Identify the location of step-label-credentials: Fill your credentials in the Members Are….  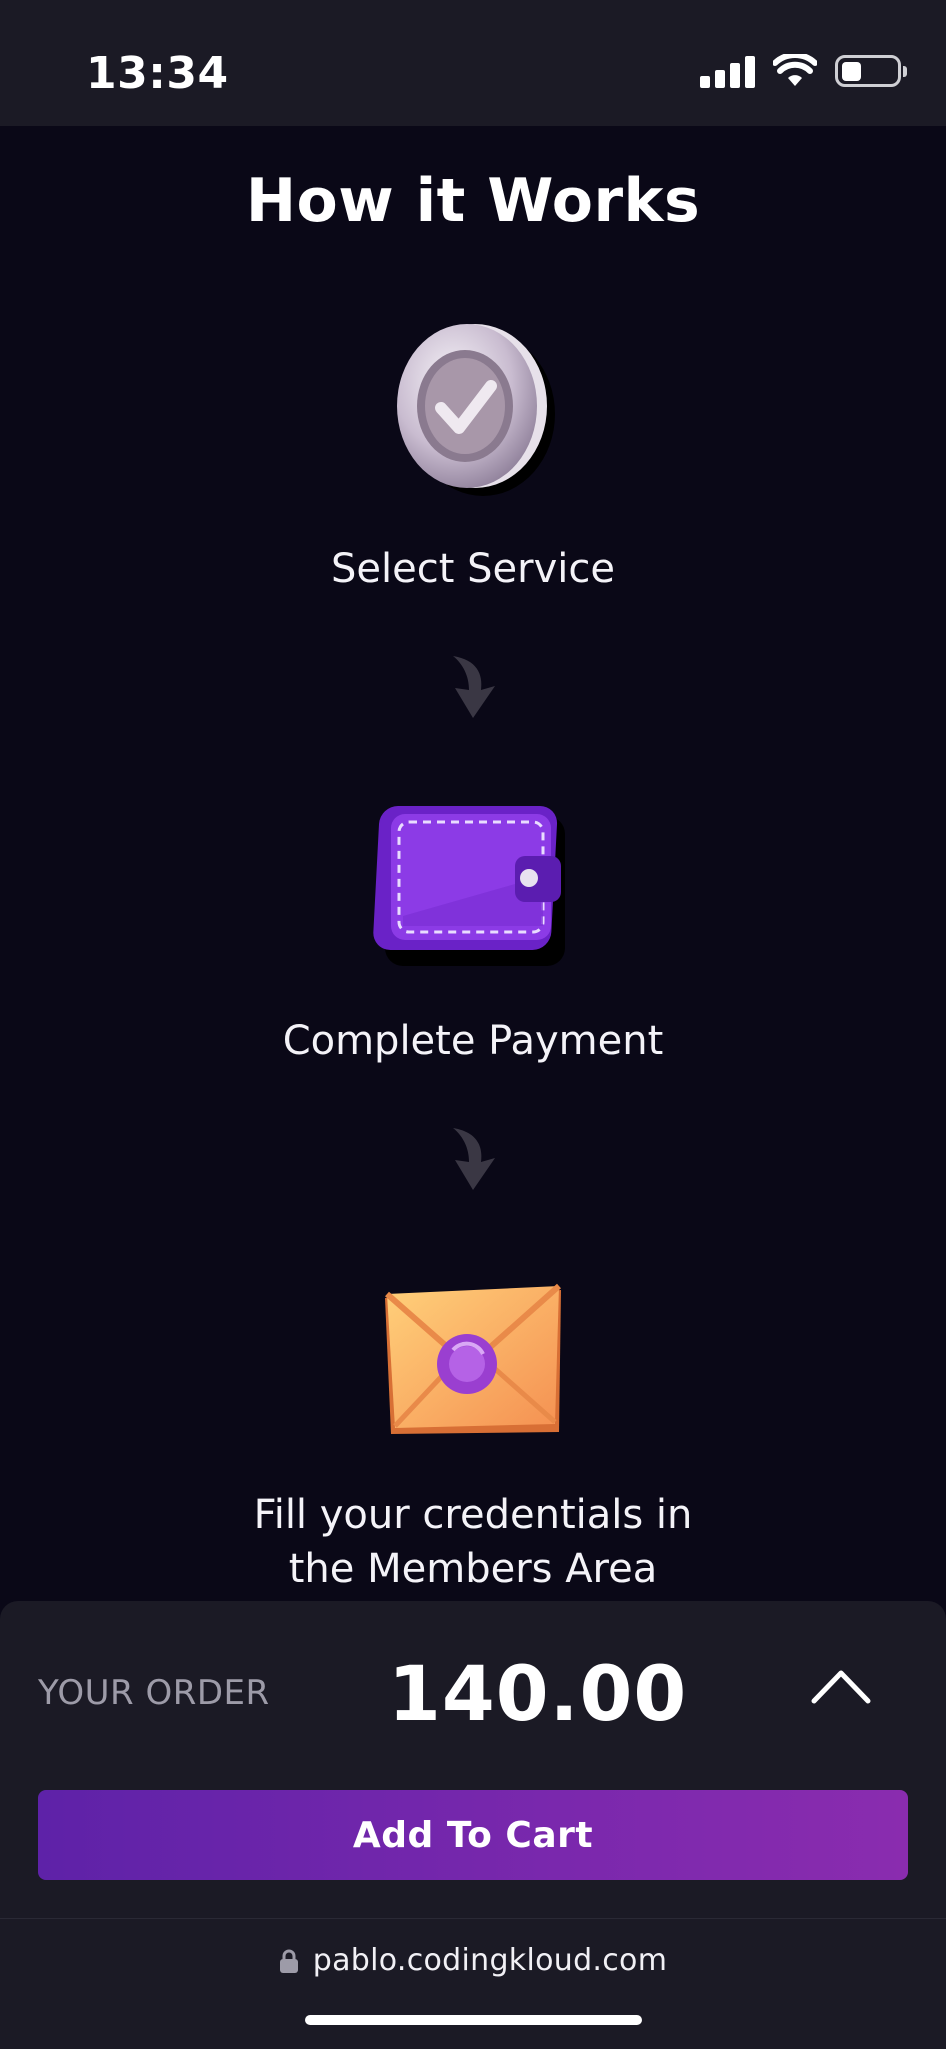
(473, 1542).